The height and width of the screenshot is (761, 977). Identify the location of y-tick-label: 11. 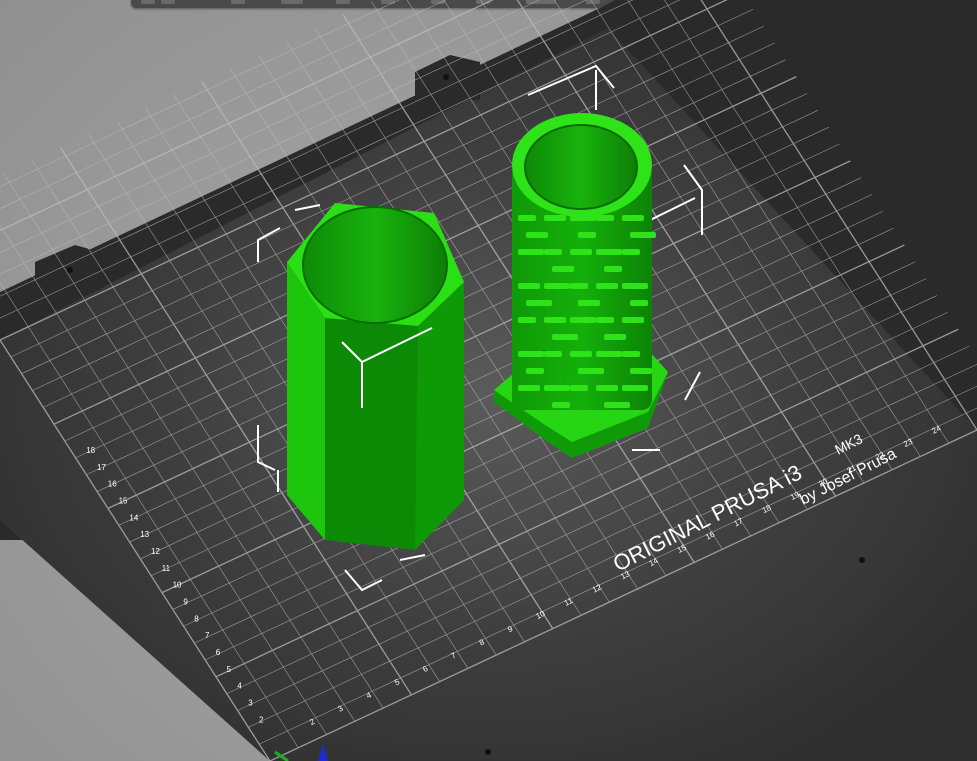
(166, 568).